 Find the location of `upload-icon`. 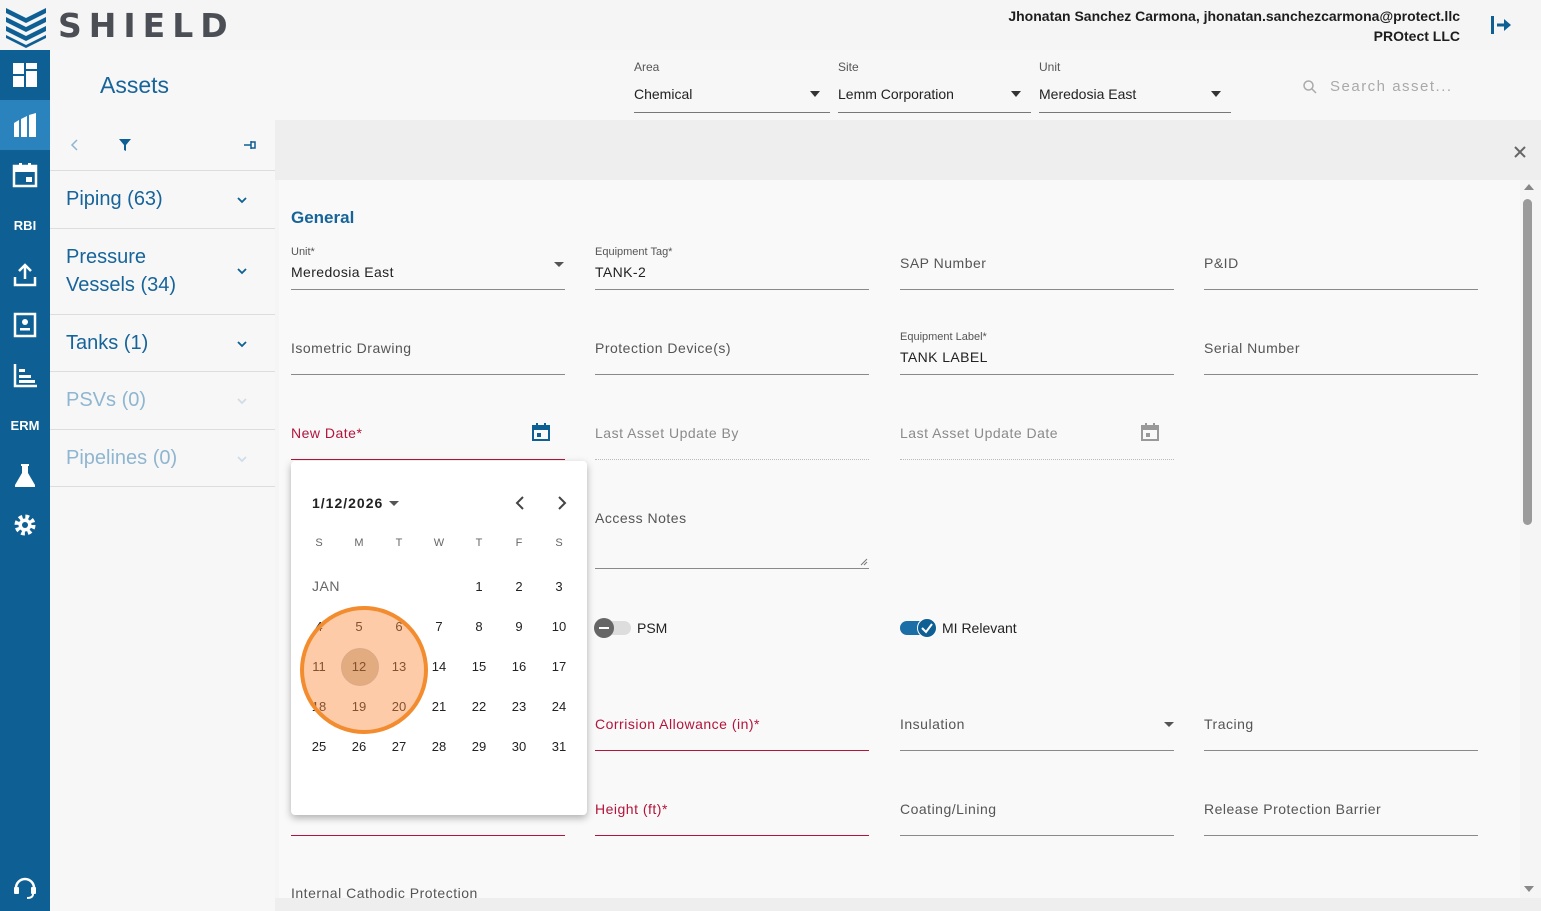

upload-icon is located at coordinates (25, 275).